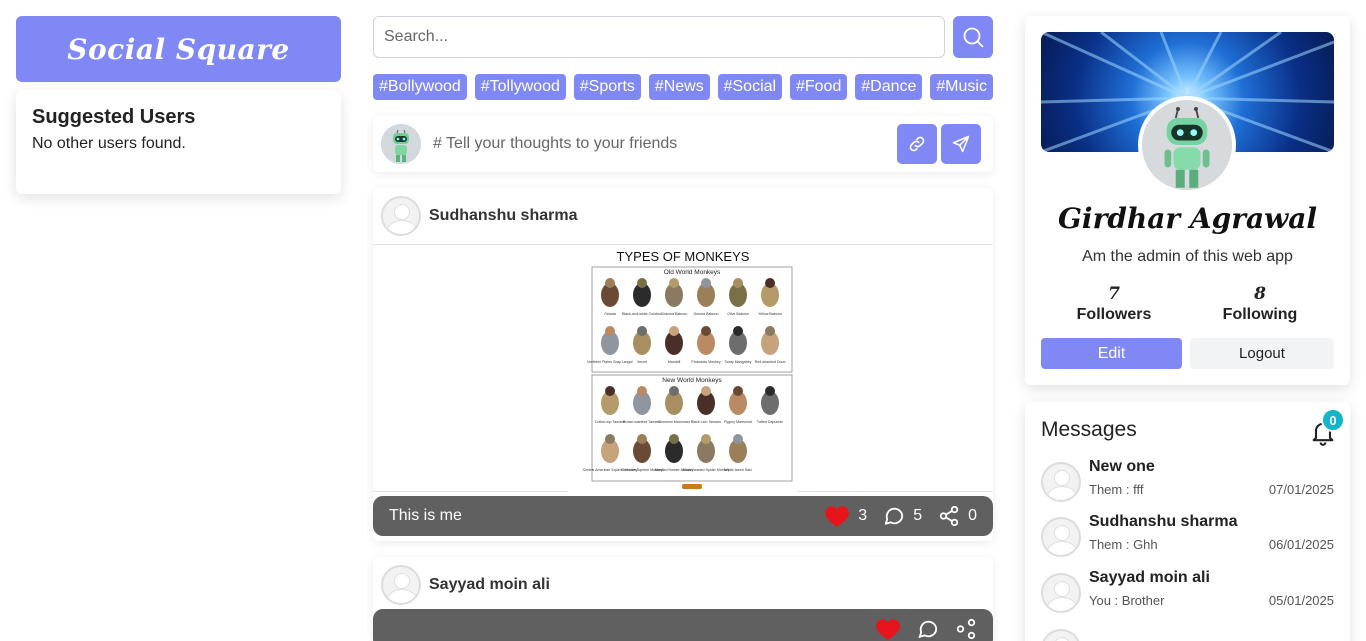  I want to click on post-footer, so click(683, 625).